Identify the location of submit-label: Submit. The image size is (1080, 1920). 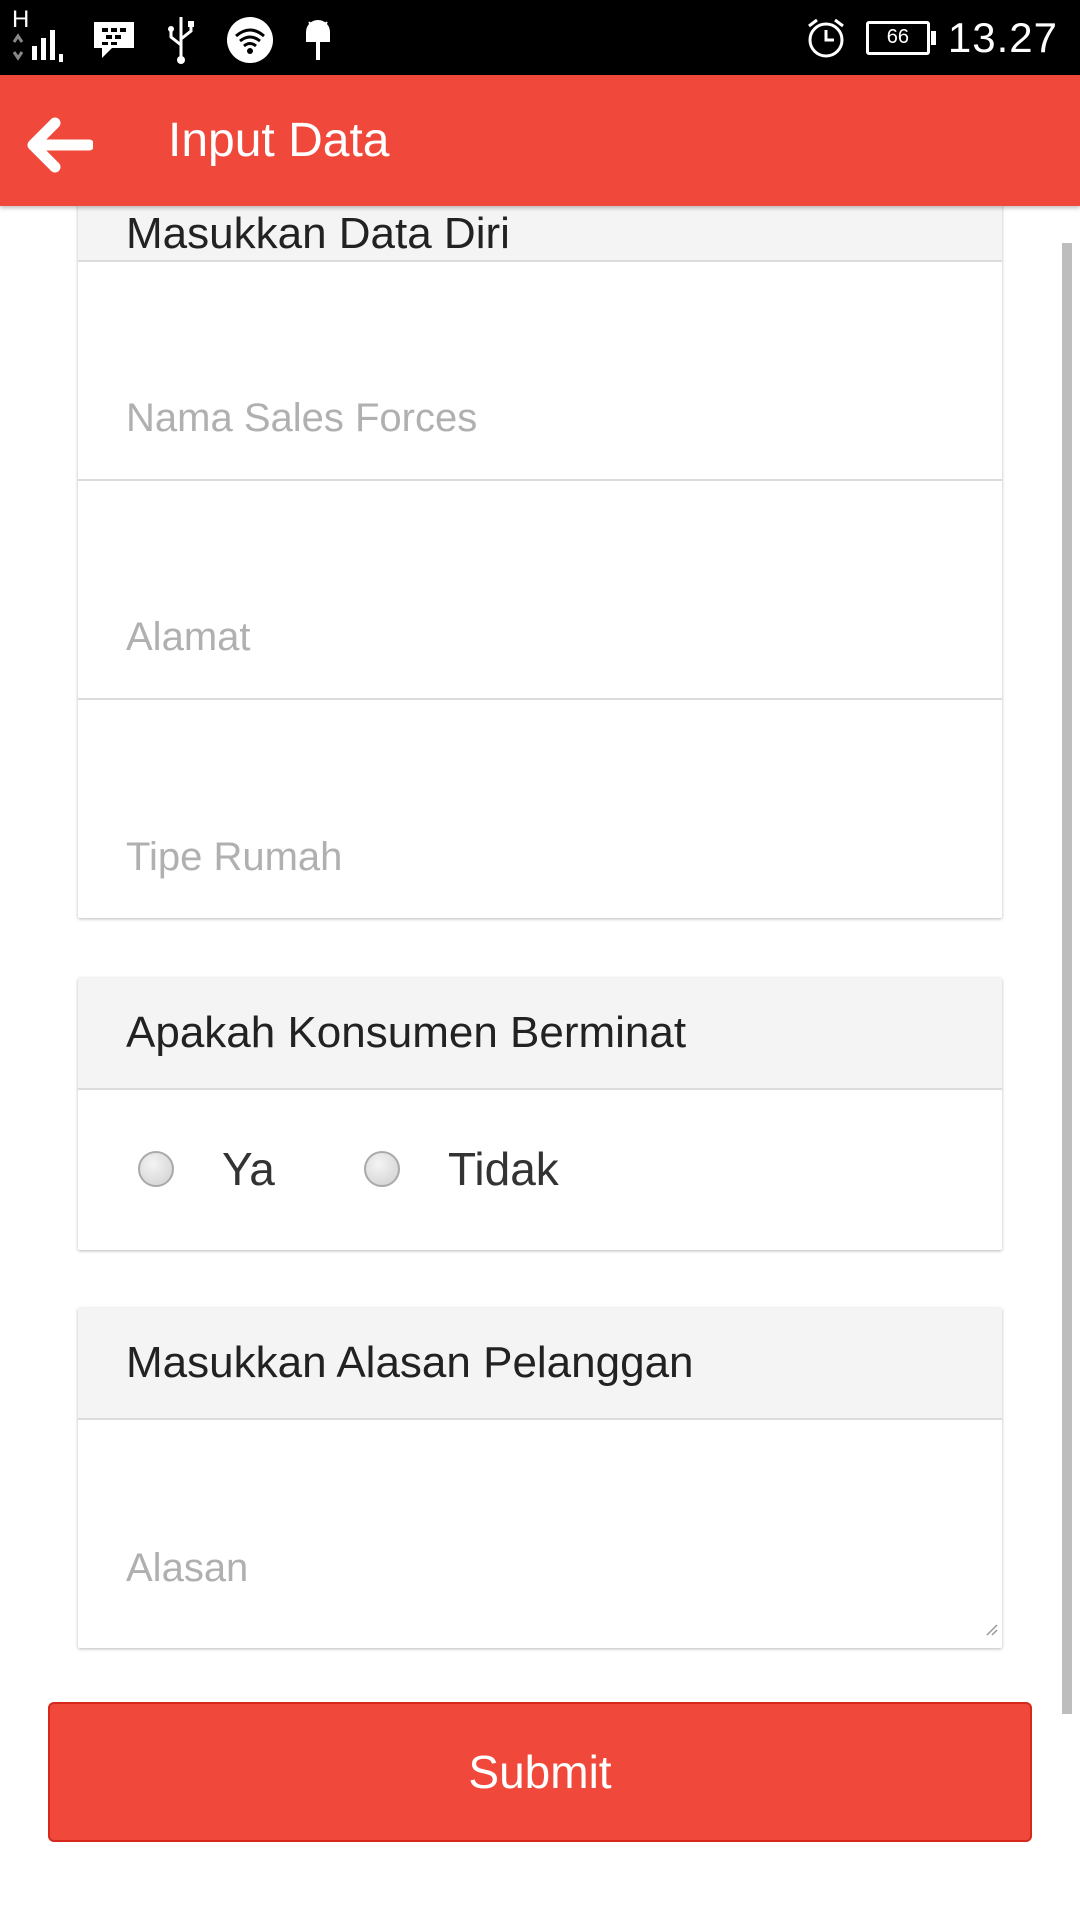
(540, 1772).